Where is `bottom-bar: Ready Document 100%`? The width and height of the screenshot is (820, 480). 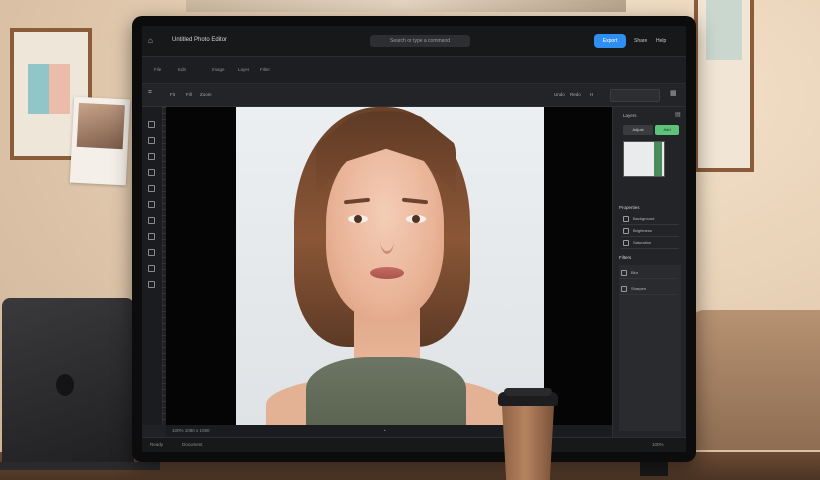 bottom-bar: Ready Document 100% is located at coordinates (414, 444).